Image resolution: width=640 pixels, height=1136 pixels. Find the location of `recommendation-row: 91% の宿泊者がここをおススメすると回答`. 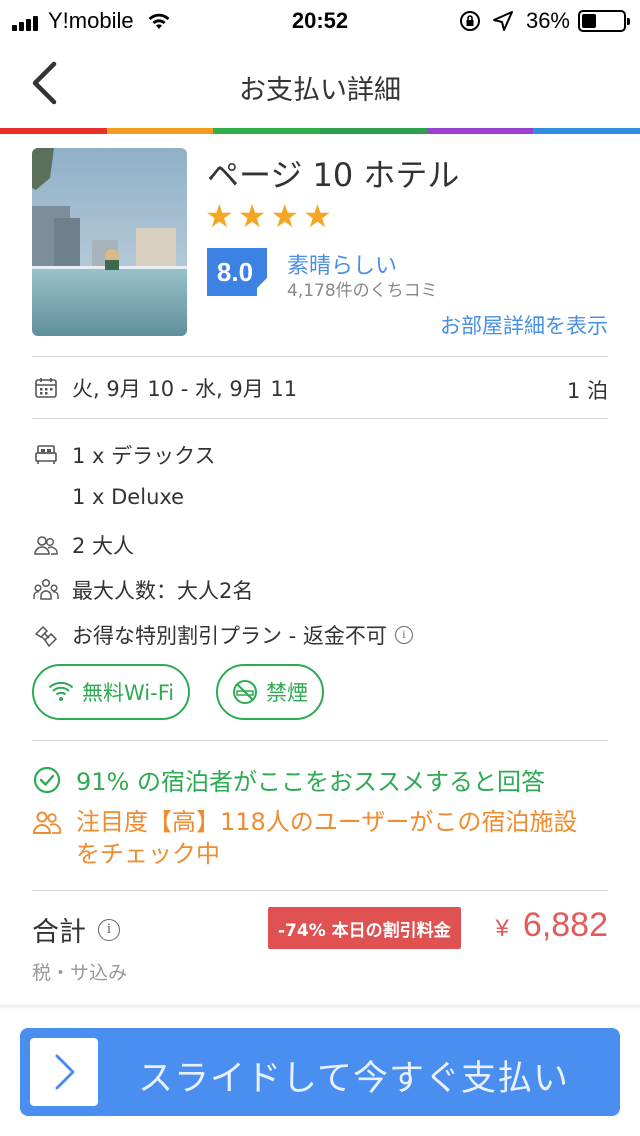

recommendation-row: 91% の宿泊者がここをおススメすると回答 is located at coordinates (288, 779).